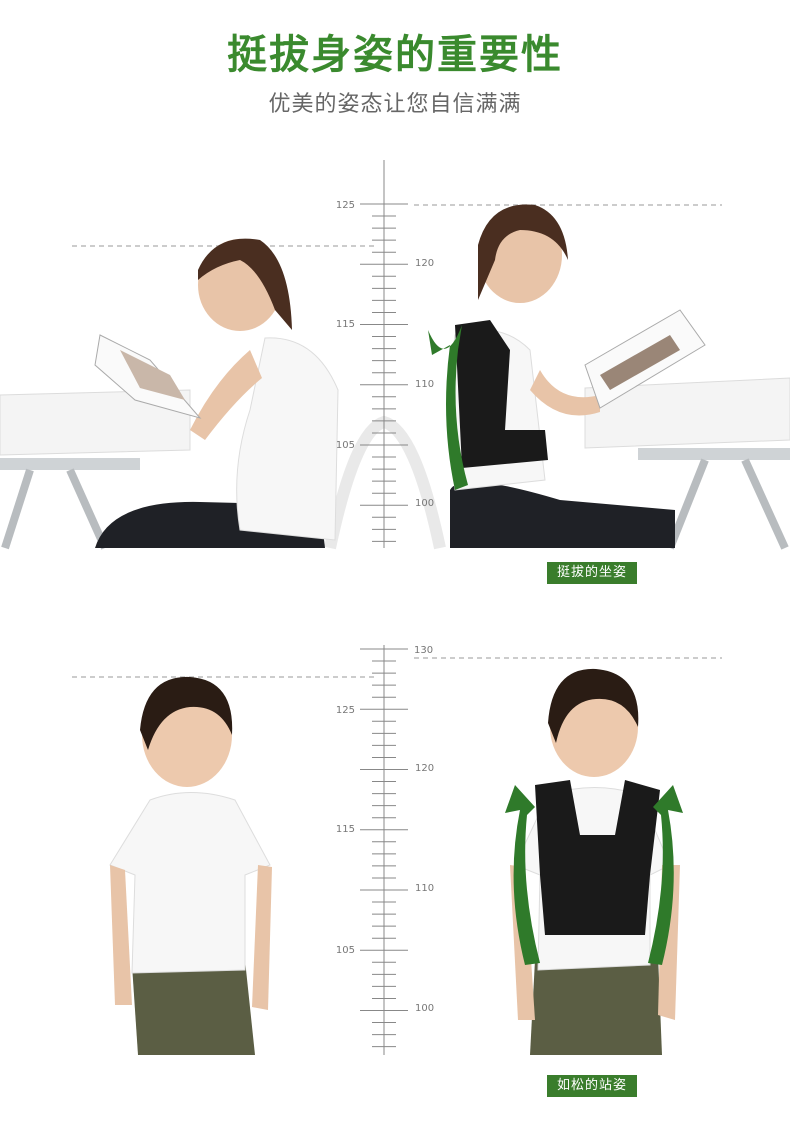  What do you see at coordinates (522, 875) in the screenshot?
I see `posture-arrow-left-icon` at bounding box center [522, 875].